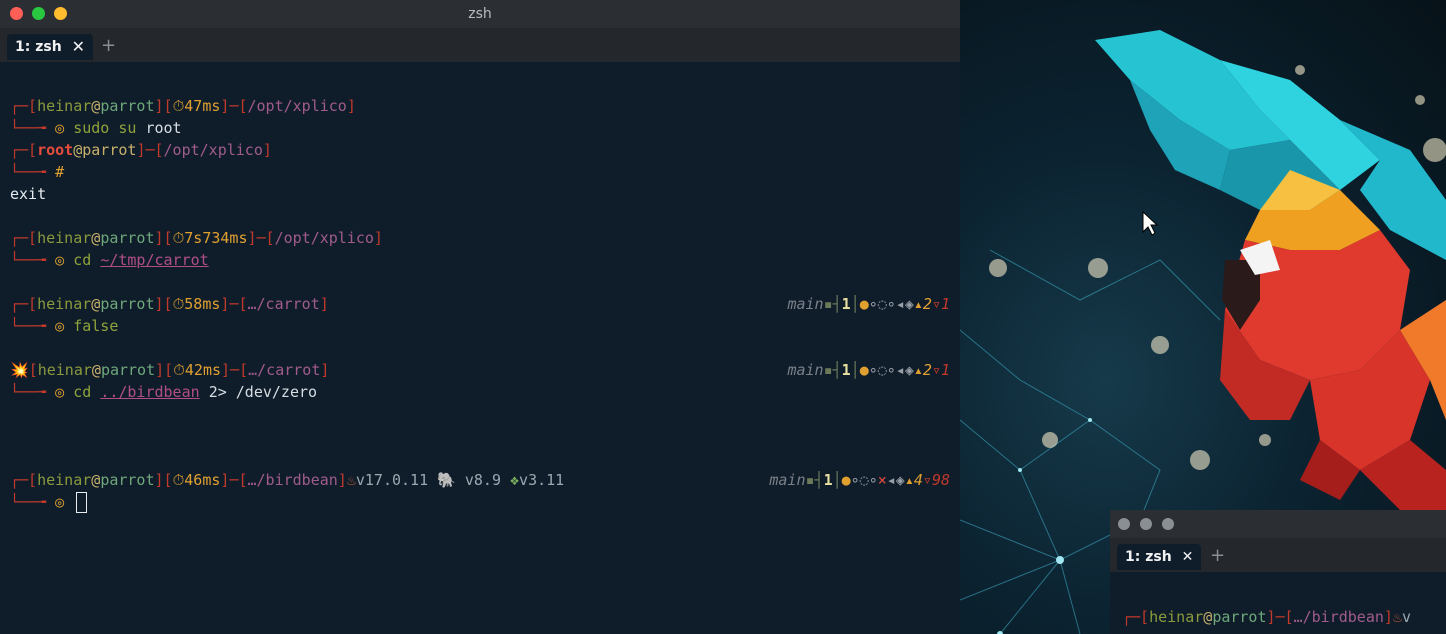 The height and width of the screenshot is (634, 1446). Describe the element at coordinates (1168, 524) in the screenshot. I see `maximize-window-button` at that location.